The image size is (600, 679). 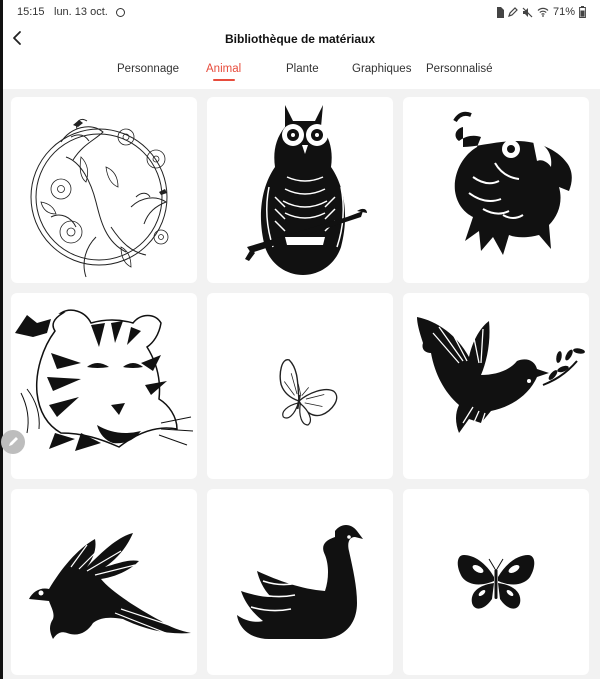 I want to click on battery-icon, so click(x=582, y=12).